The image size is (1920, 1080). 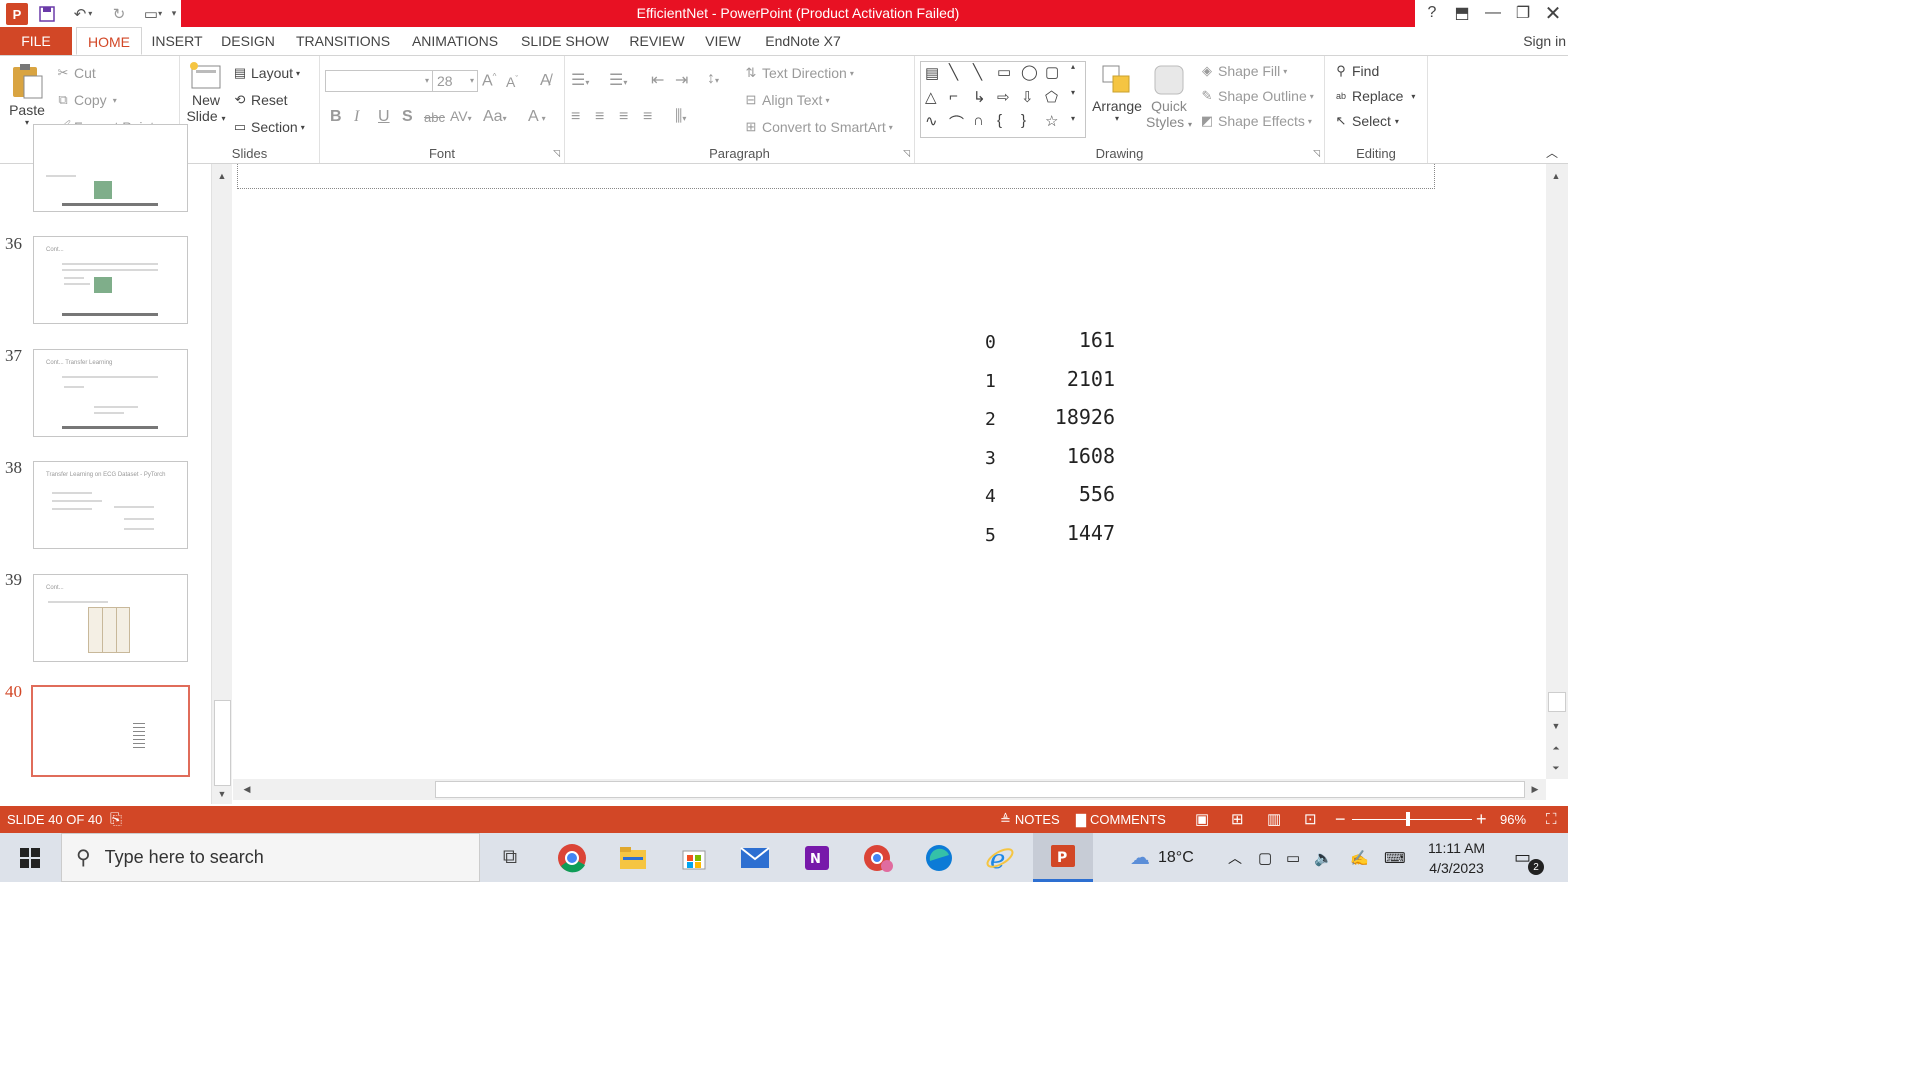 What do you see at coordinates (565, 41) in the screenshot?
I see `tab-slide-show: SLIDE SHOW` at bounding box center [565, 41].